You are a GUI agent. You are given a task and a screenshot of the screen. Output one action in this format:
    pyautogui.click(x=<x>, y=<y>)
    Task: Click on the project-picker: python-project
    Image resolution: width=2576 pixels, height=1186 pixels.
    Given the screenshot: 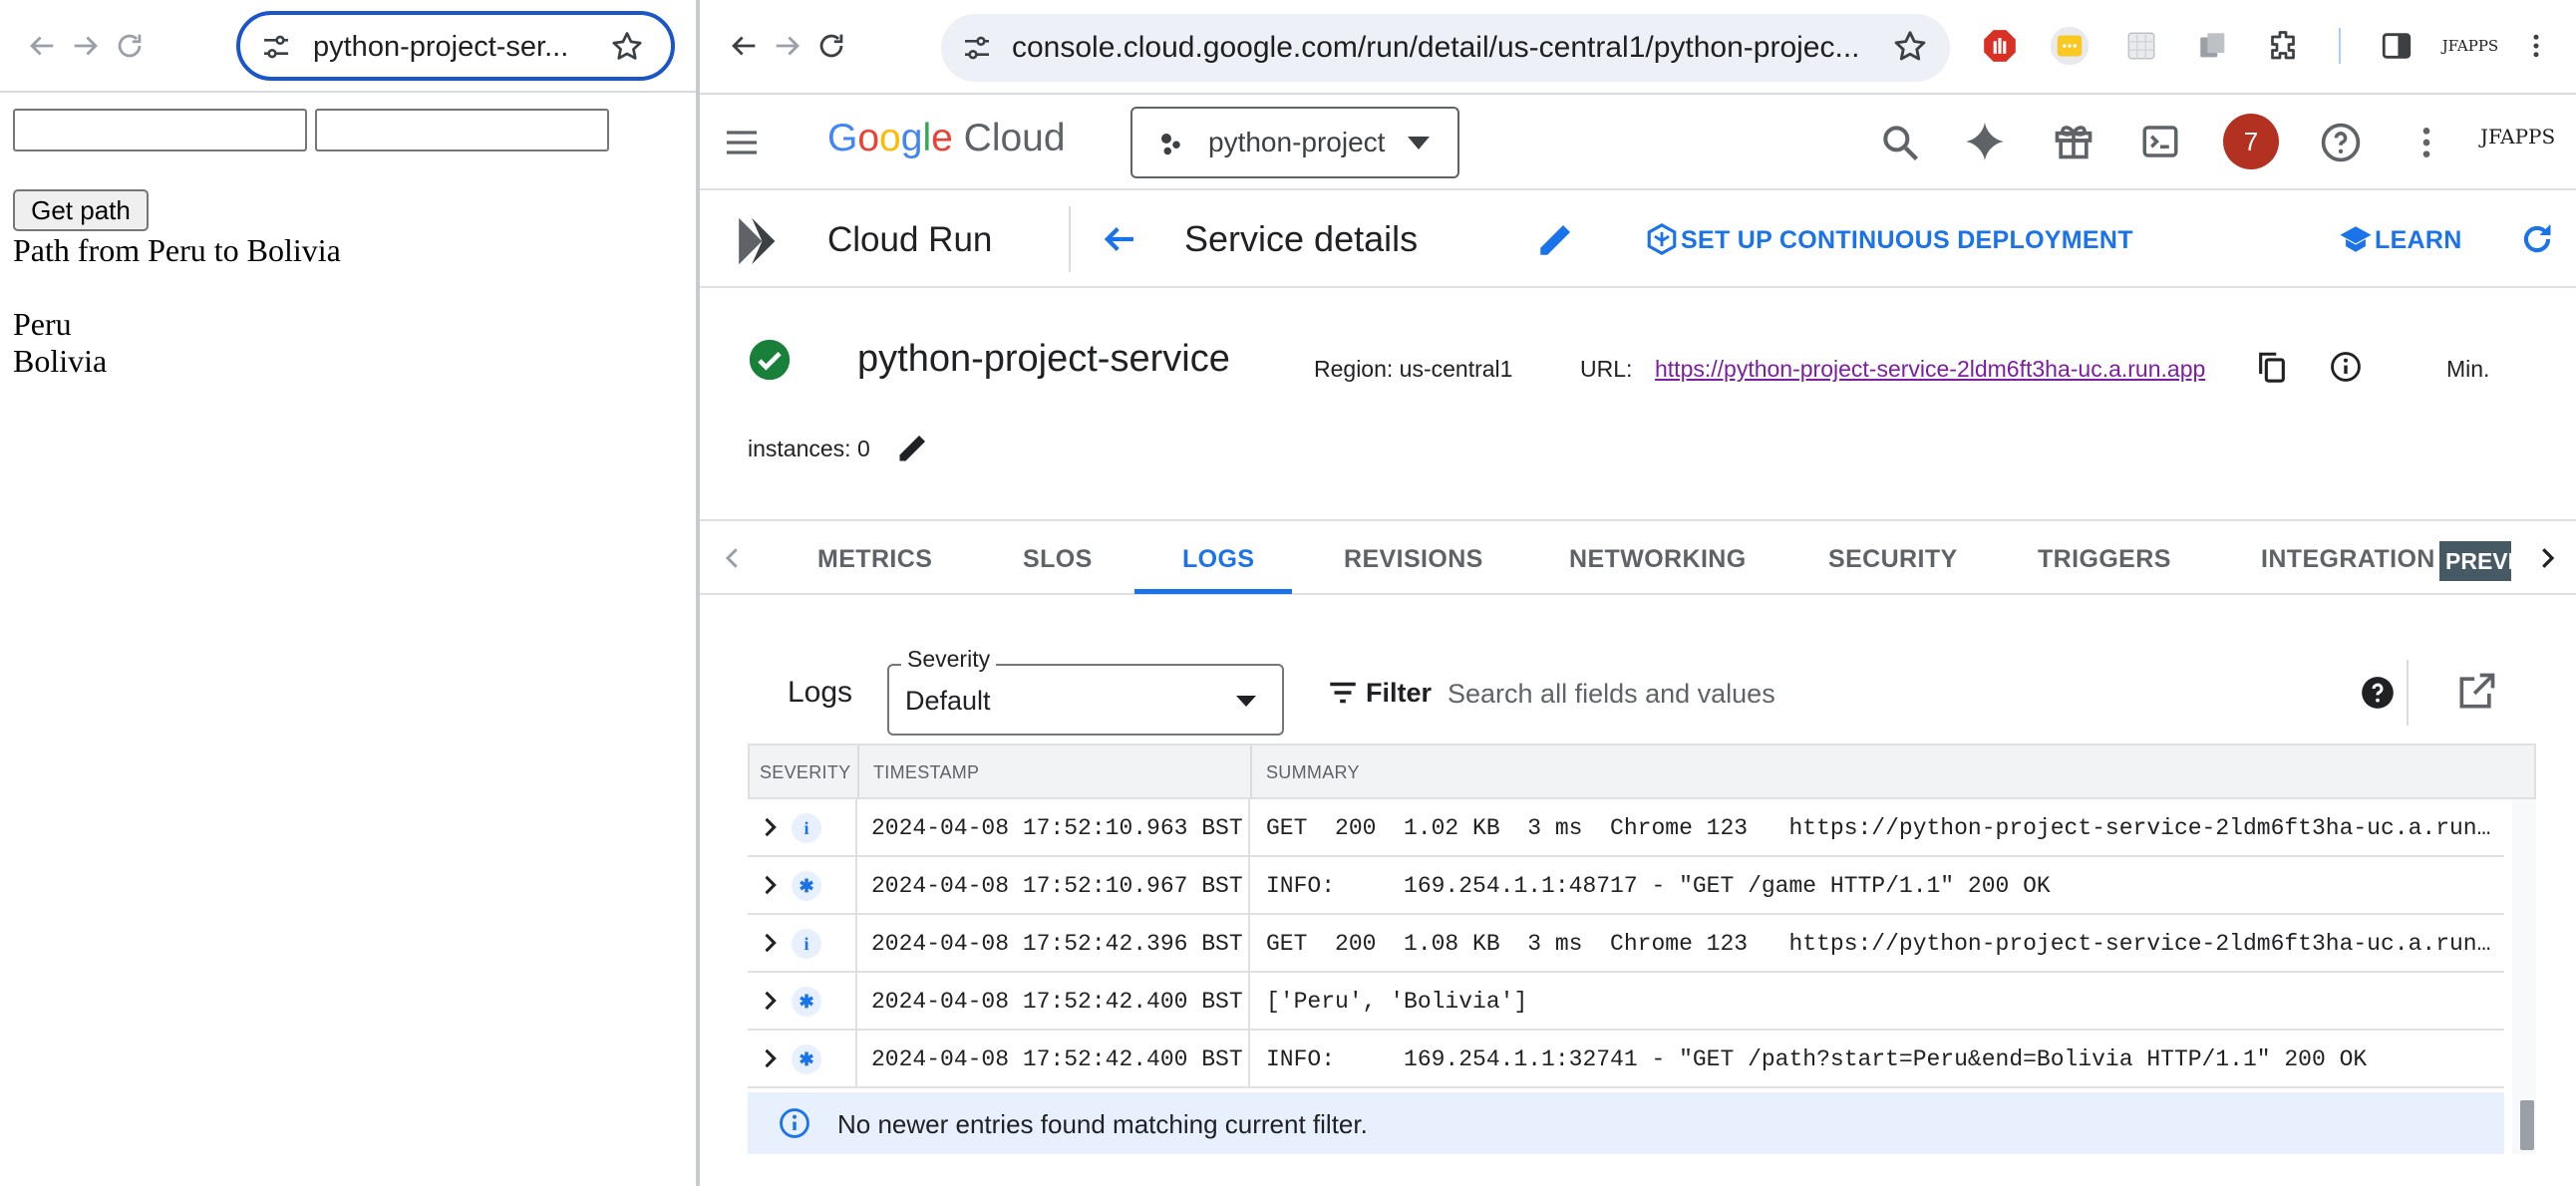 What is the action you would take?
    pyautogui.click(x=1294, y=142)
    